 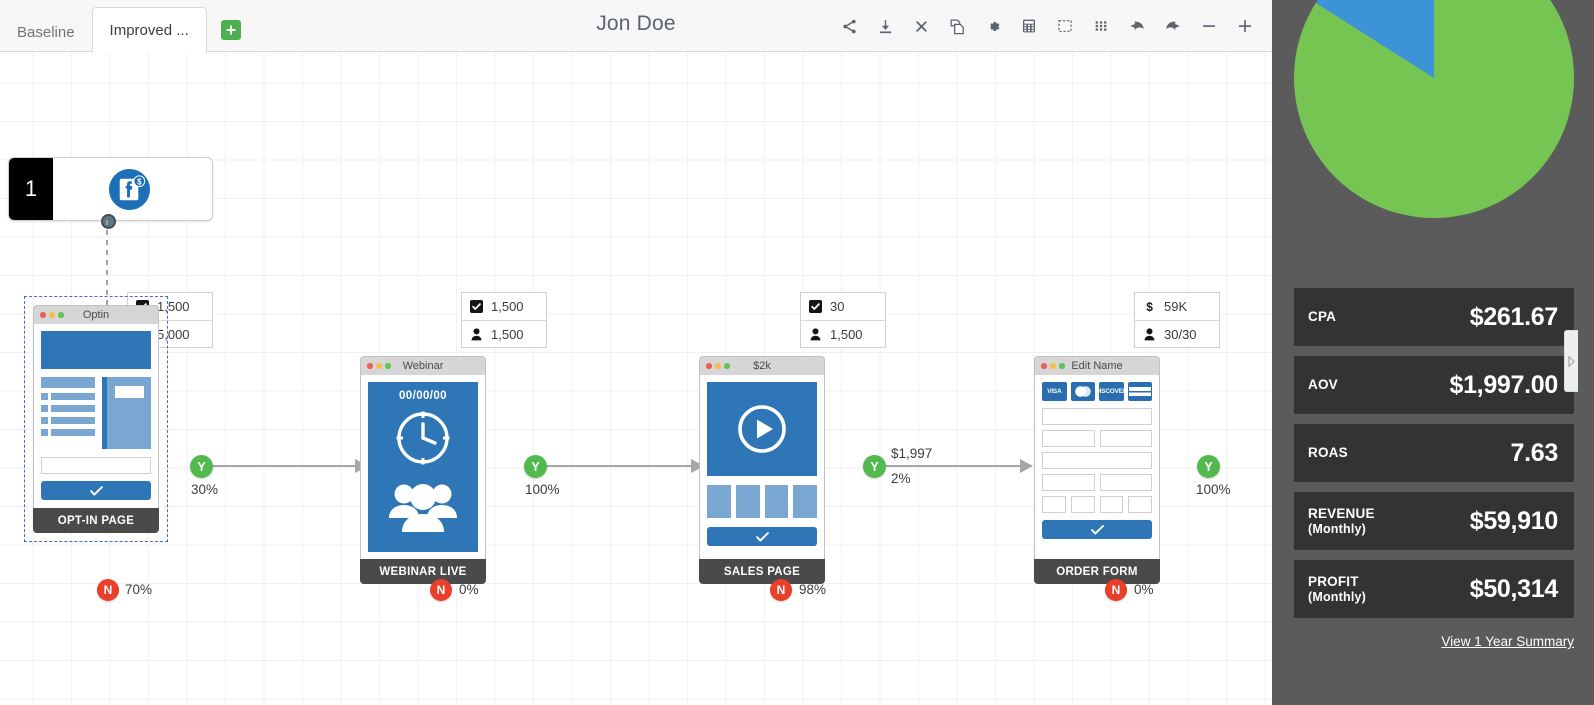 I want to click on stat-box-webinar: 1,500 1,500, so click(x=504, y=320).